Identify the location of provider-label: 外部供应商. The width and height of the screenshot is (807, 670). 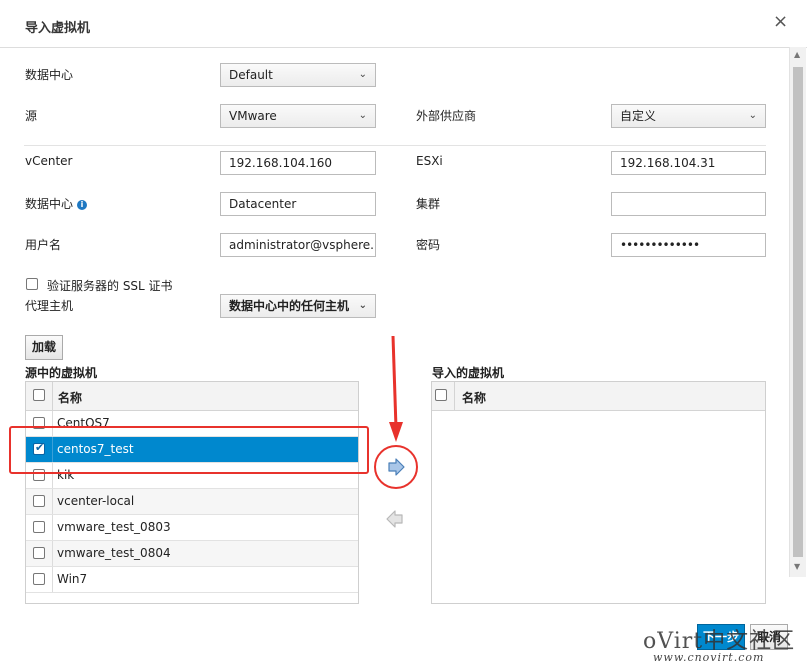
(446, 116).